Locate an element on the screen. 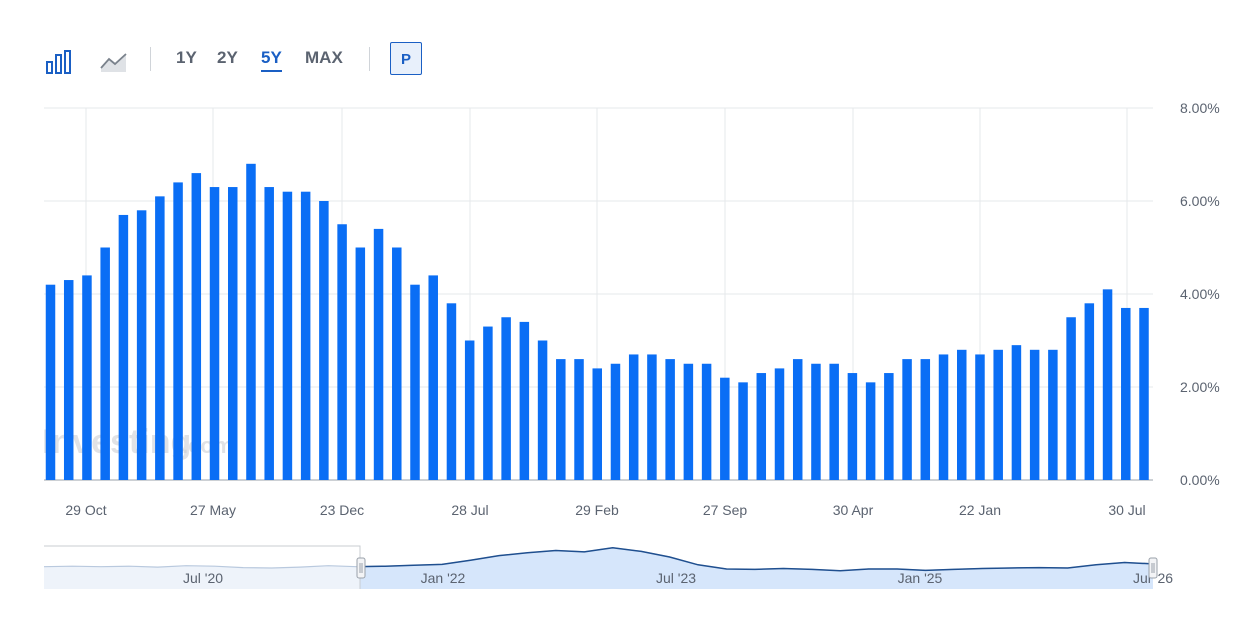  navigator-label: Jan '25 is located at coordinates (920, 578).